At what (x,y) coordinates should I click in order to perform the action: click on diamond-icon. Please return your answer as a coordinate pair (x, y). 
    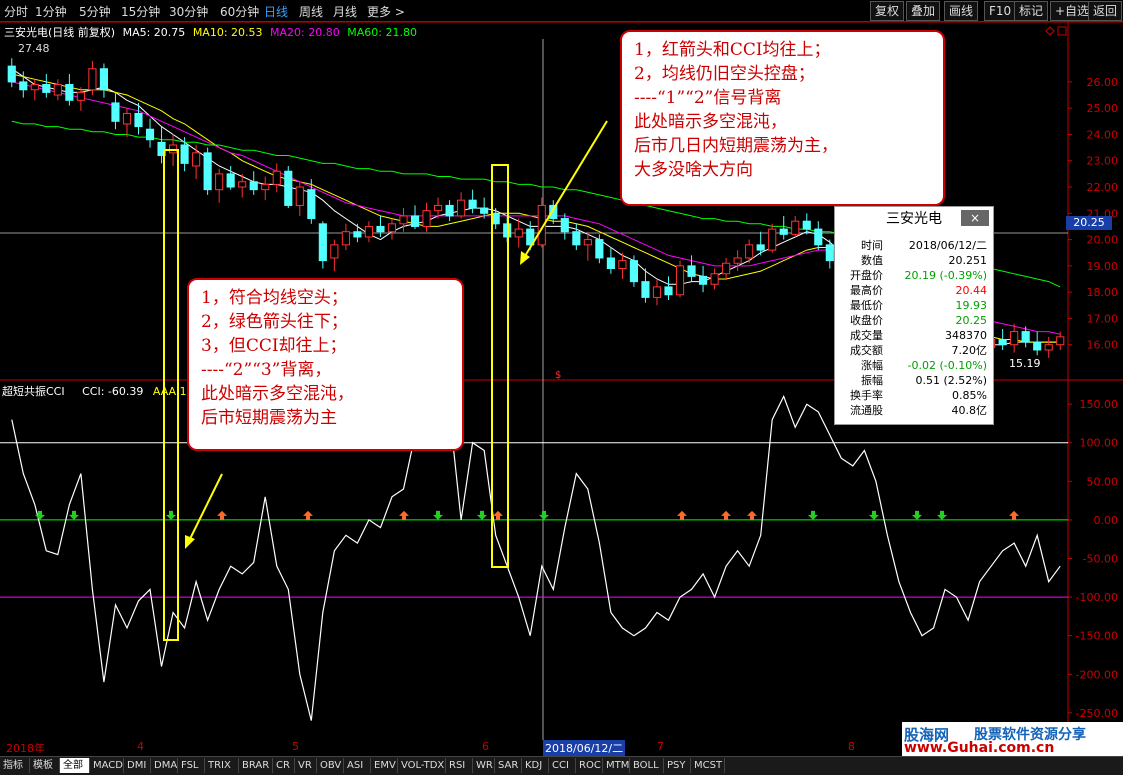
    Looking at the image, I should click on (1050, 31).